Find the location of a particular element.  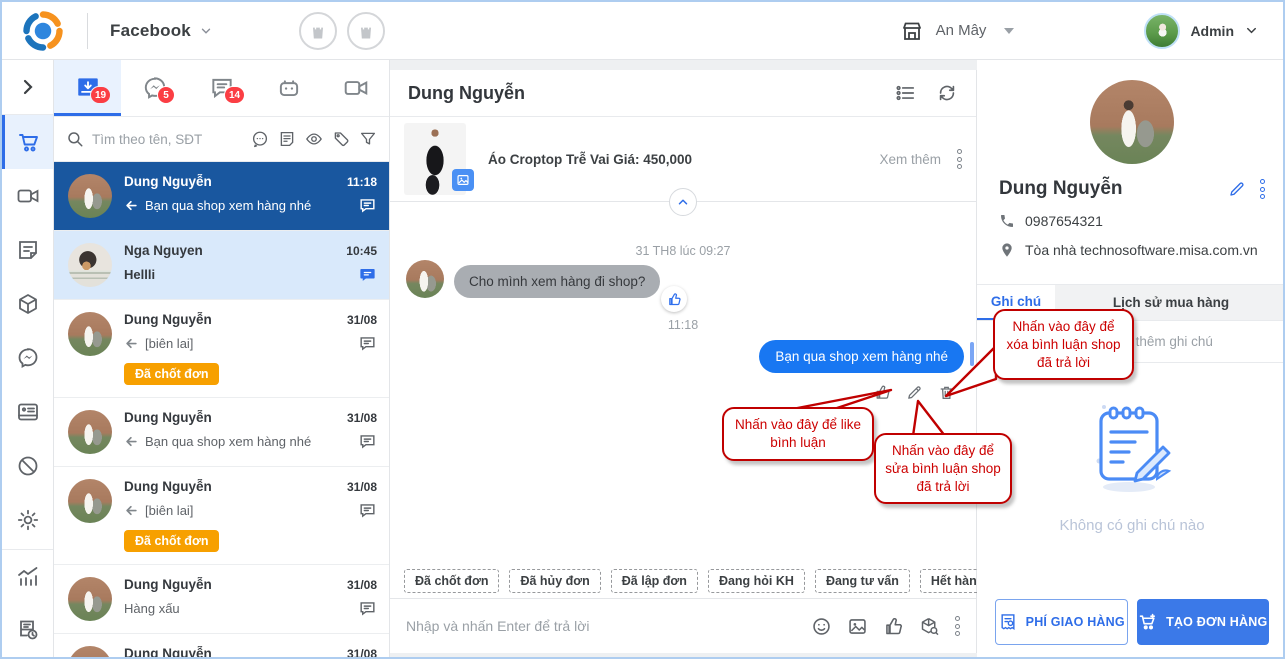

outgoing-message-bubble: Bạn qua shop xem hàng nhé is located at coordinates (861, 356).